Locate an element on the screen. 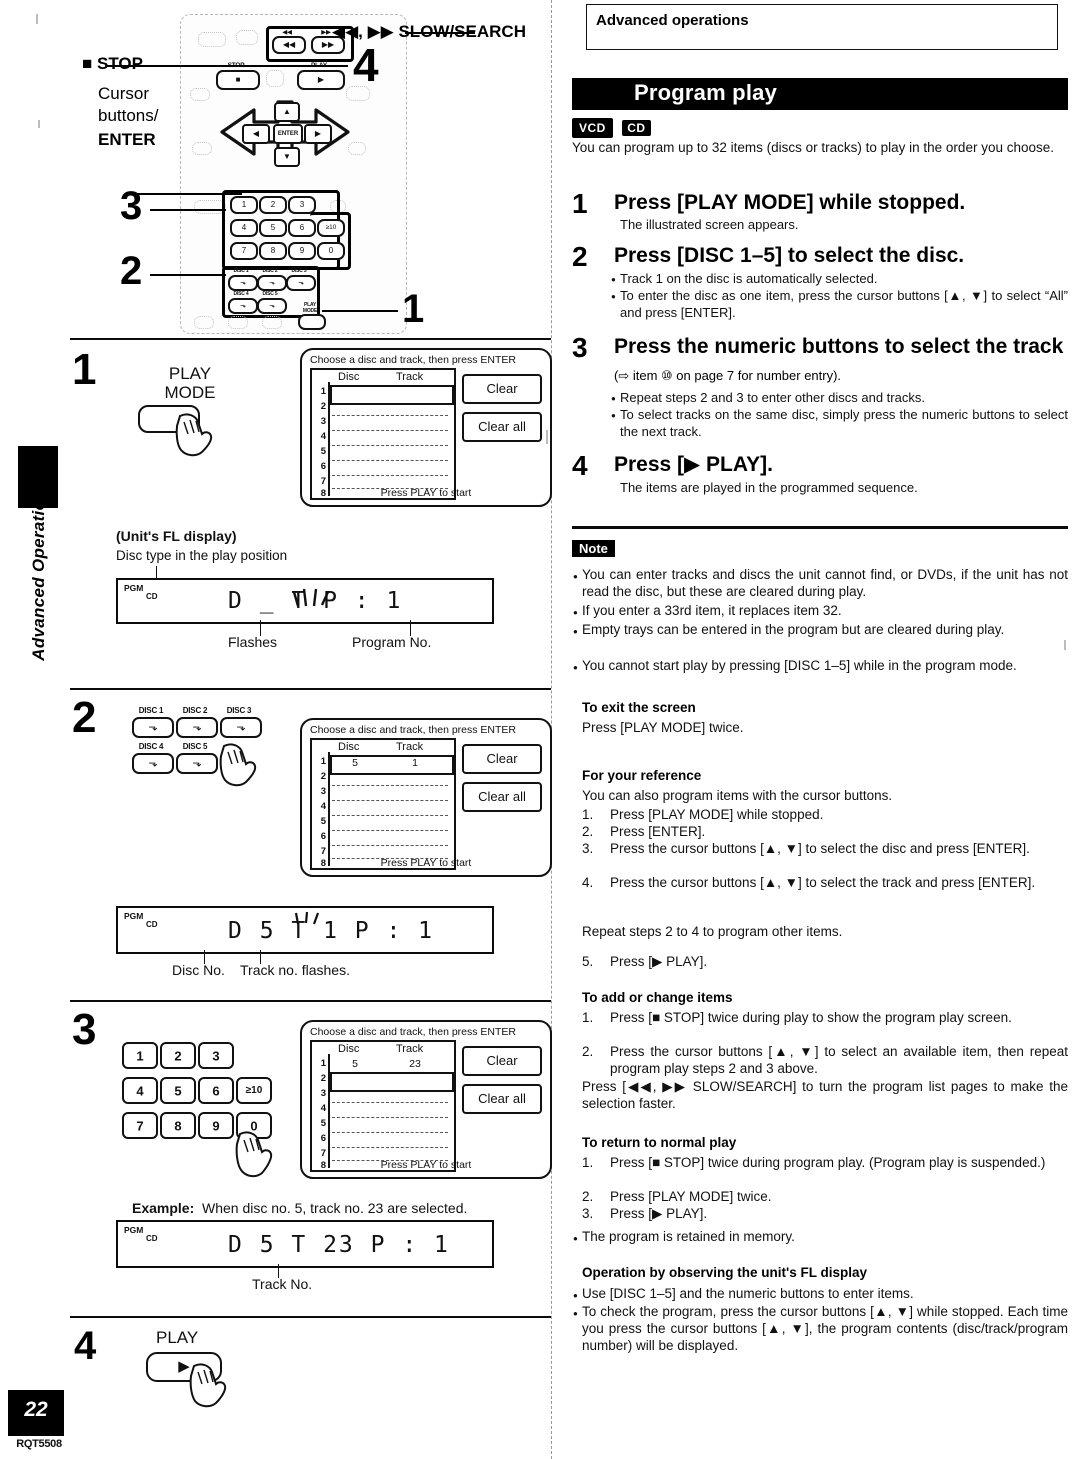 The width and height of the screenshot is (1080, 1459). disc-1-caption: DISC 1 is located at coordinates (151, 710).